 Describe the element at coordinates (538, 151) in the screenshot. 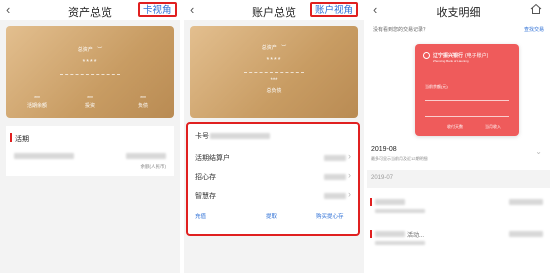

I see `chevron-down-icon: ⌄` at that location.